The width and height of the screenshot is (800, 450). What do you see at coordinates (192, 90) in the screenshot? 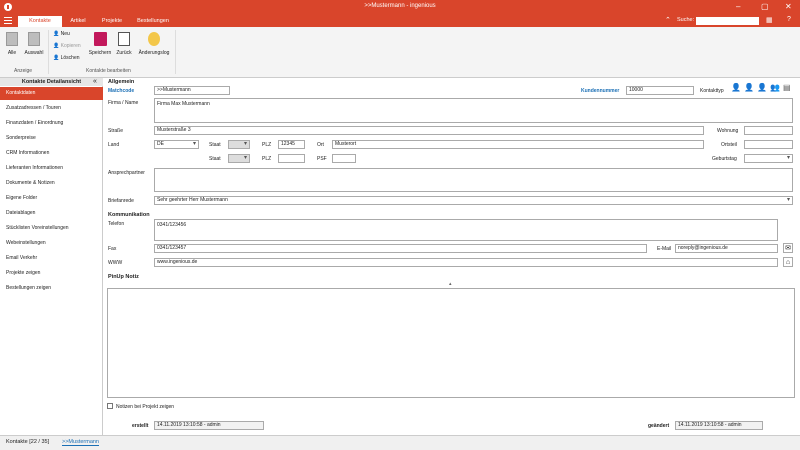
I see `matchcode-field: >>Mustermann` at bounding box center [192, 90].